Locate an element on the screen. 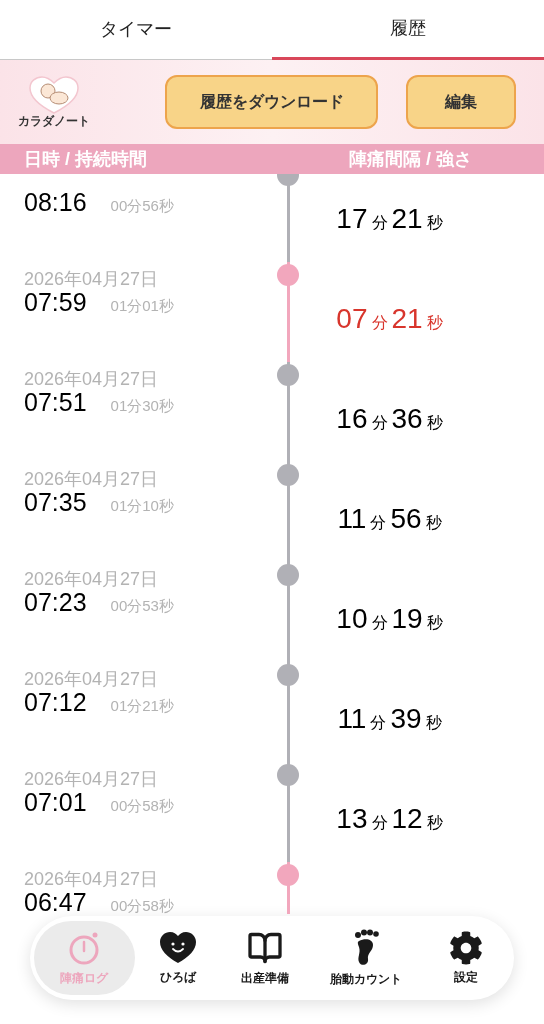 This screenshot has width=544, height=1024. entry-time: 07:01 is located at coordinates (55, 802).